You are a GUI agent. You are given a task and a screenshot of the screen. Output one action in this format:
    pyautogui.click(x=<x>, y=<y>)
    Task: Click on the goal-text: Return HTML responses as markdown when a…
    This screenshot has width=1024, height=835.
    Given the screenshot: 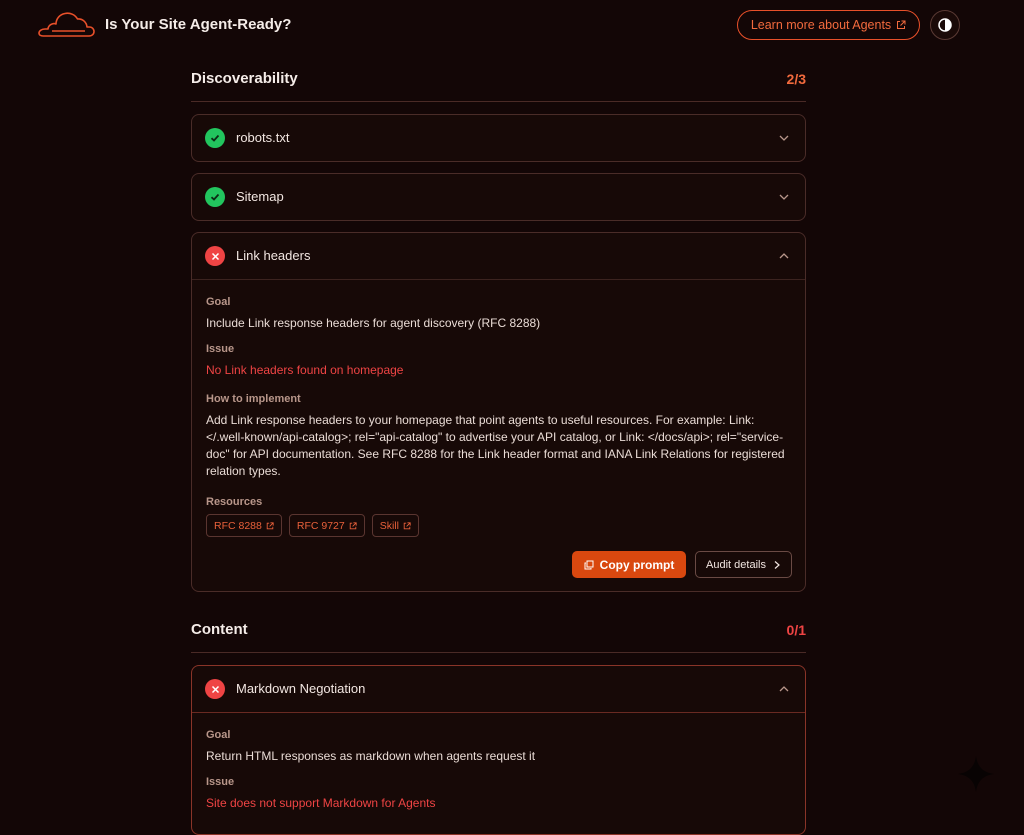 What is the action you would take?
    pyautogui.click(x=371, y=756)
    